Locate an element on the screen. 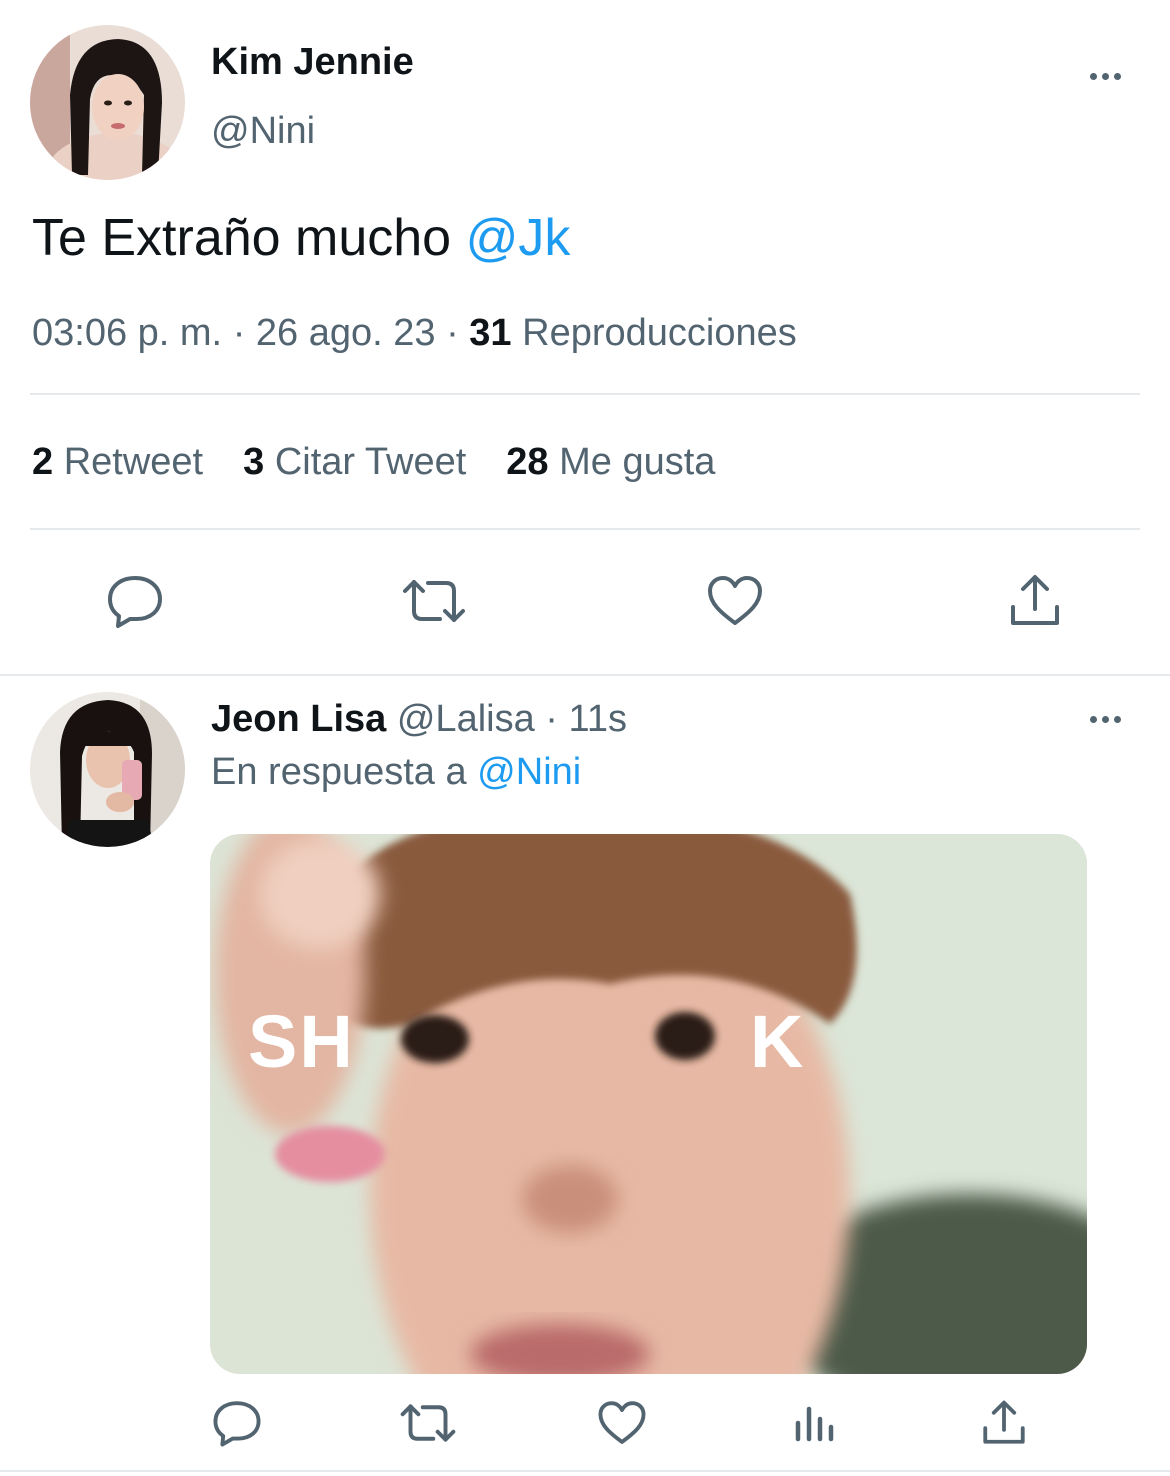 The image size is (1170, 1476). reply-like-button is located at coordinates (622, 1423).